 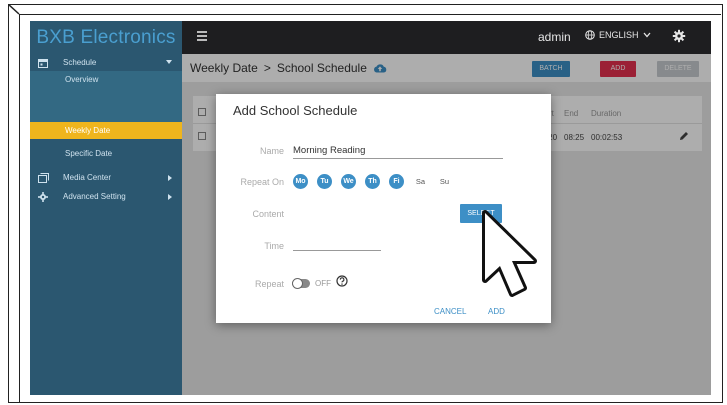 I want to click on day-toggle-su: Su, so click(x=444, y=181).